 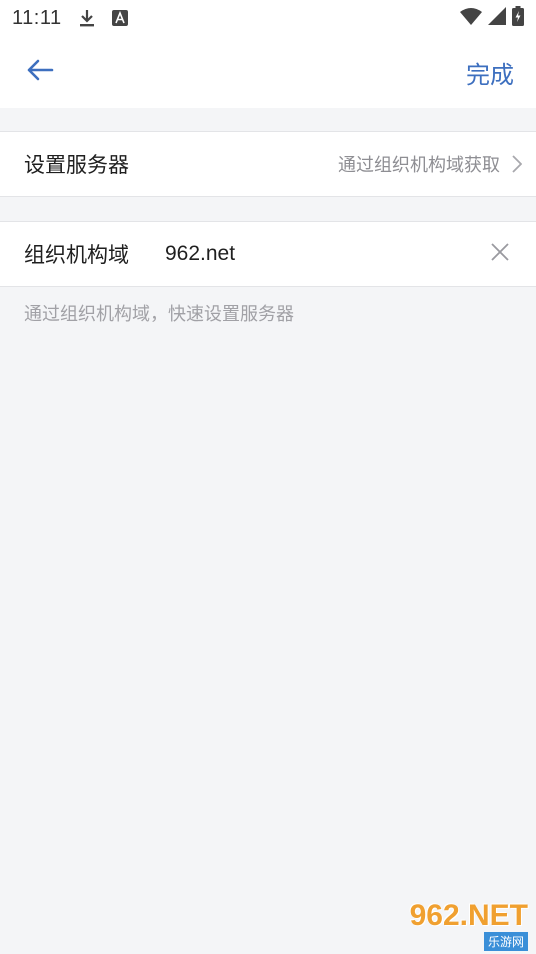 I want to click on server-setting-row: 设置服务器 通过组织机构域获取, so click(x=268, y=164).